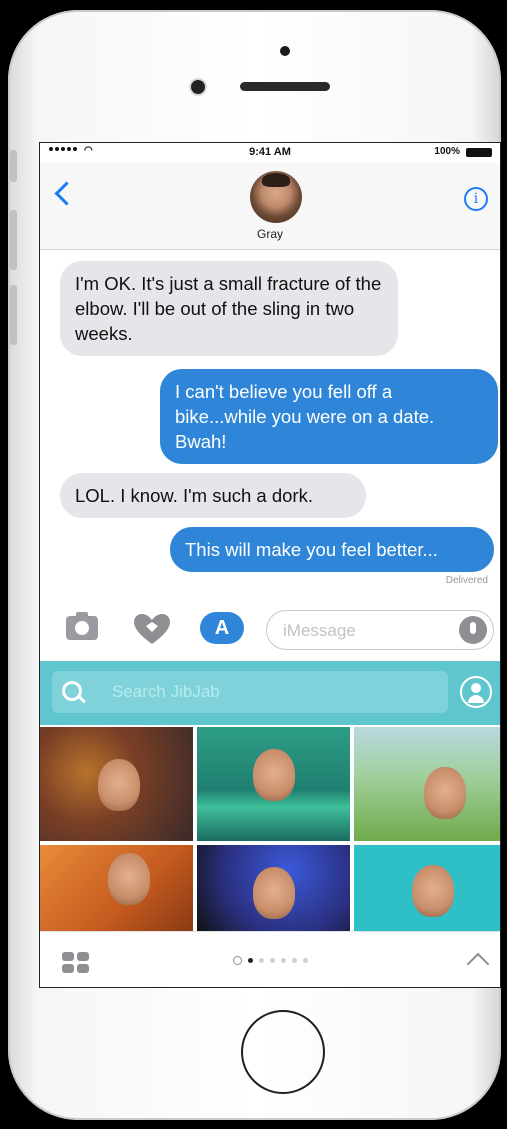  I want to click on app-drawer-bottom-bar, so click(270, 959).